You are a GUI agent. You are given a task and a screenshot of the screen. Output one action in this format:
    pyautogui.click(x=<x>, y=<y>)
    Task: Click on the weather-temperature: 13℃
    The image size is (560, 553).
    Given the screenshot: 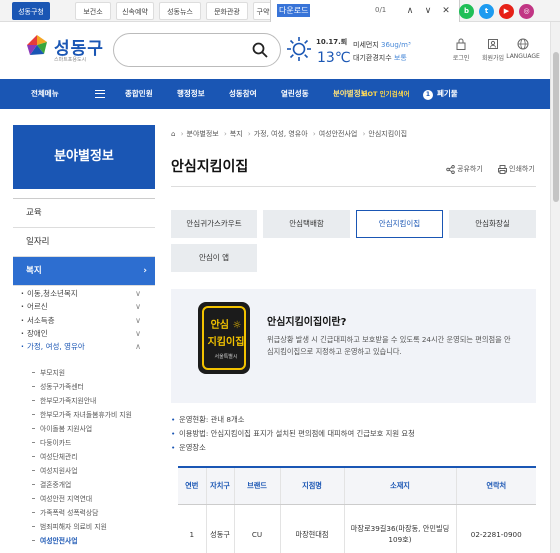 What is the action you would take?
    pyautogui.click(x=334, y=58)
    